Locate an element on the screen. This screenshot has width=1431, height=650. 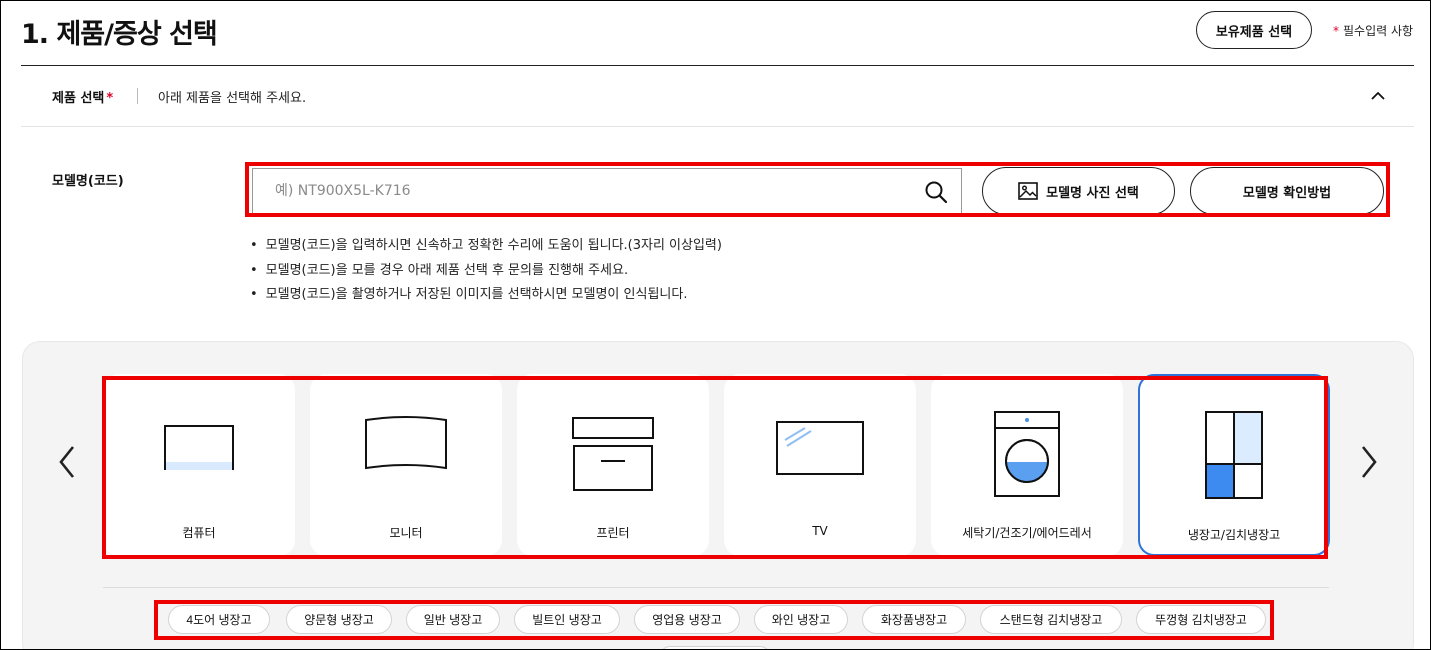
product-section-label: 제품 선택 * is located at coordinates (82, 96).